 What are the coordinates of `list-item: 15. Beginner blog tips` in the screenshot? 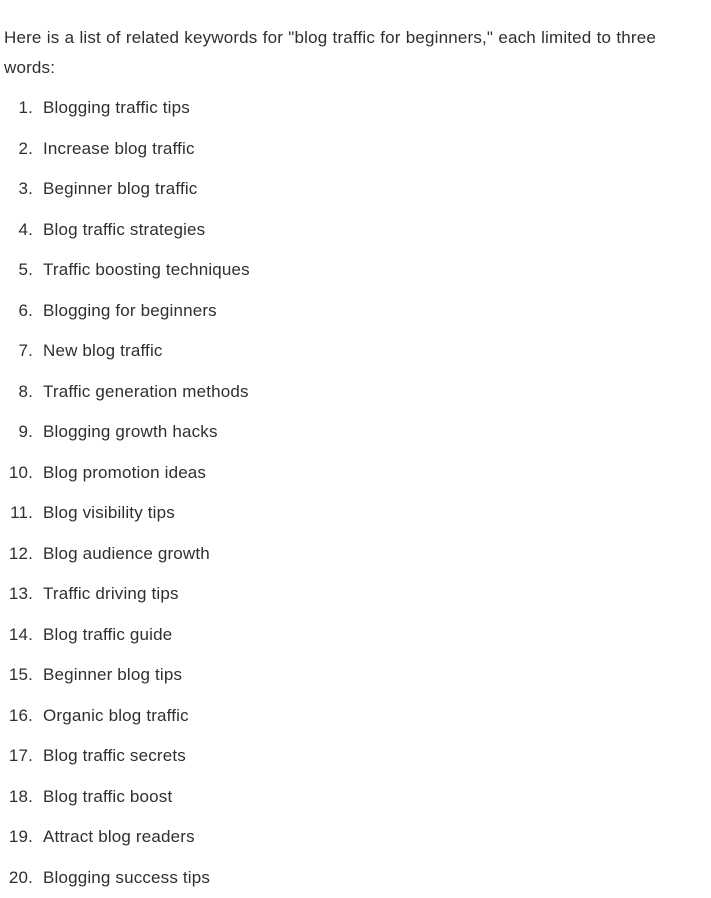 It's located at (350, 675).